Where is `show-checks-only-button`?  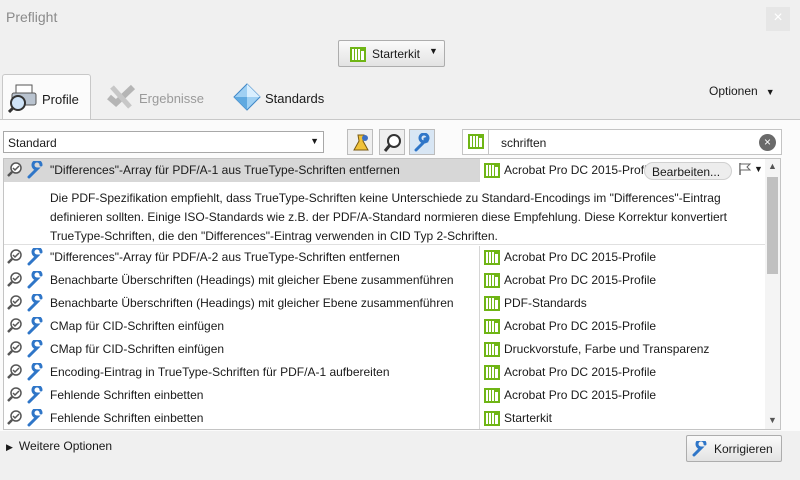
show-checks-only-button is located at coordinates (392, 142).